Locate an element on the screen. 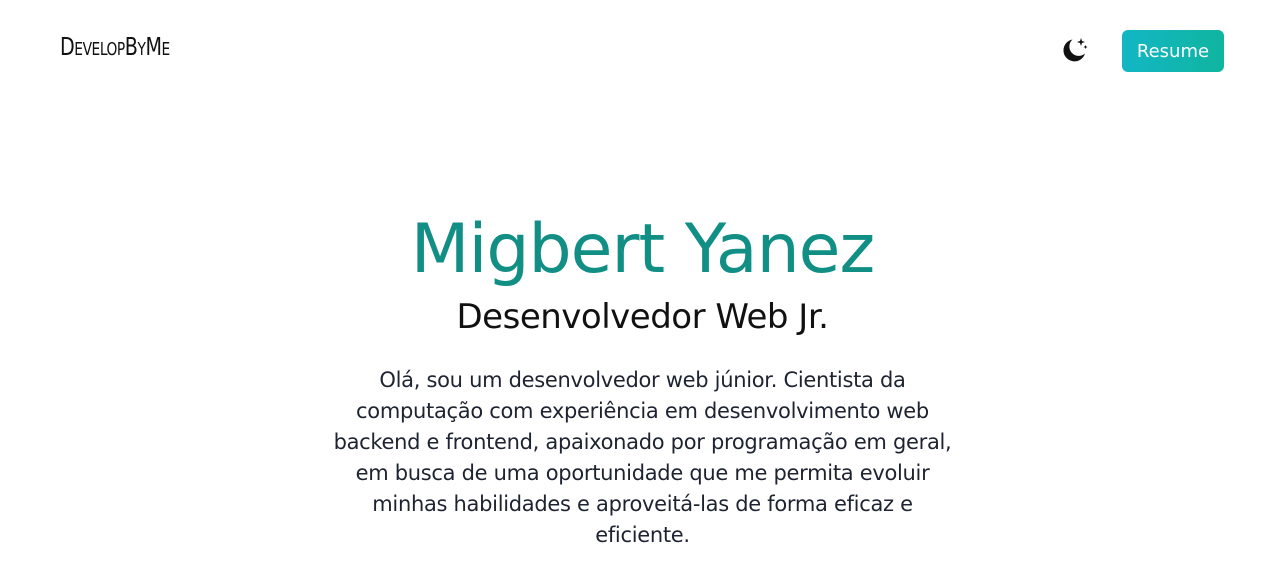  hero-name: Migbert Yanez is located at coordinates (642, 249).